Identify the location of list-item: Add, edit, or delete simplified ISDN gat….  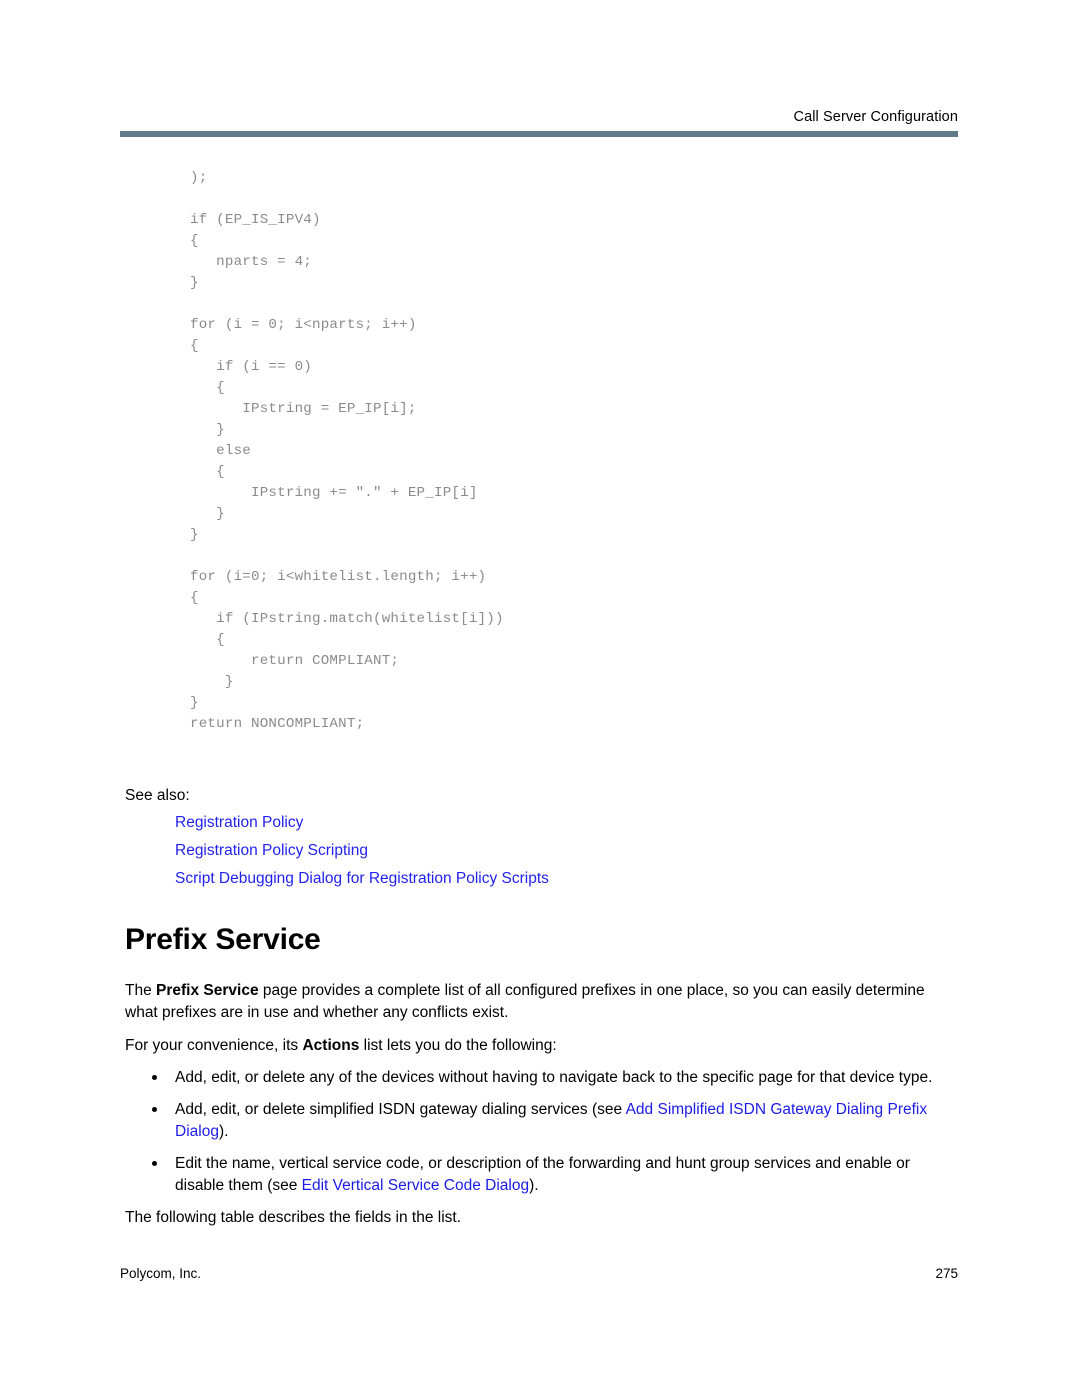
(540, 1120).